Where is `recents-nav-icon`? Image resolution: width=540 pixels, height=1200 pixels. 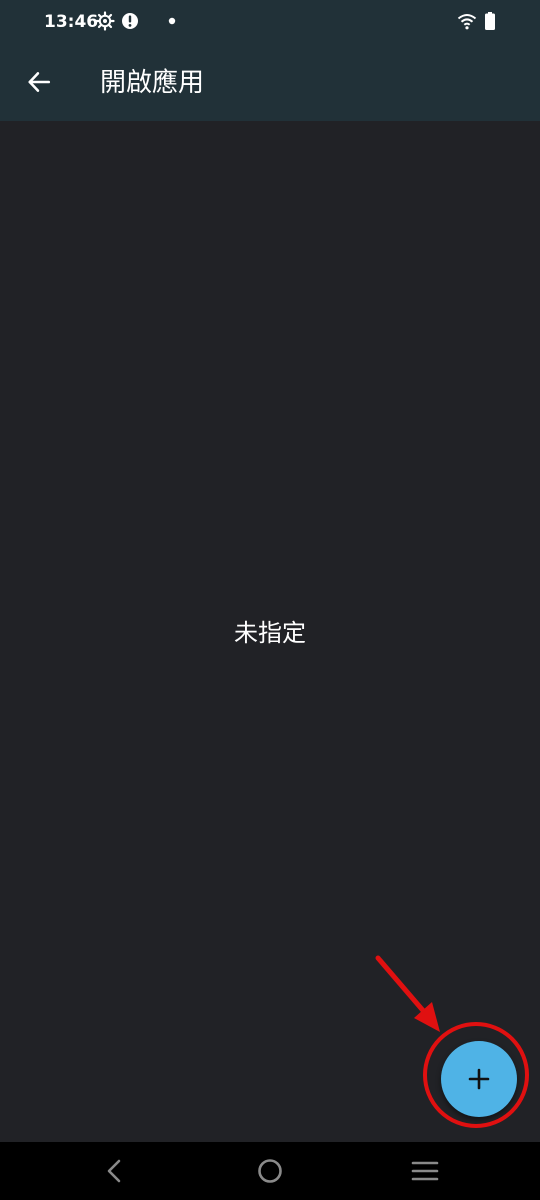 recents-nav-icon is located at coordinates (425, 1171).